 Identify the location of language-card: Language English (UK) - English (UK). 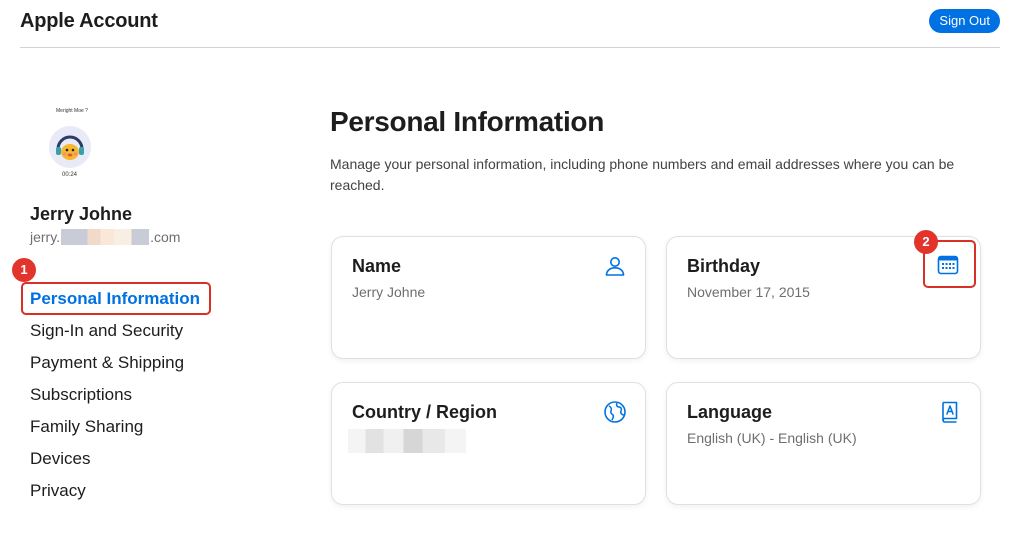
(823, 443).